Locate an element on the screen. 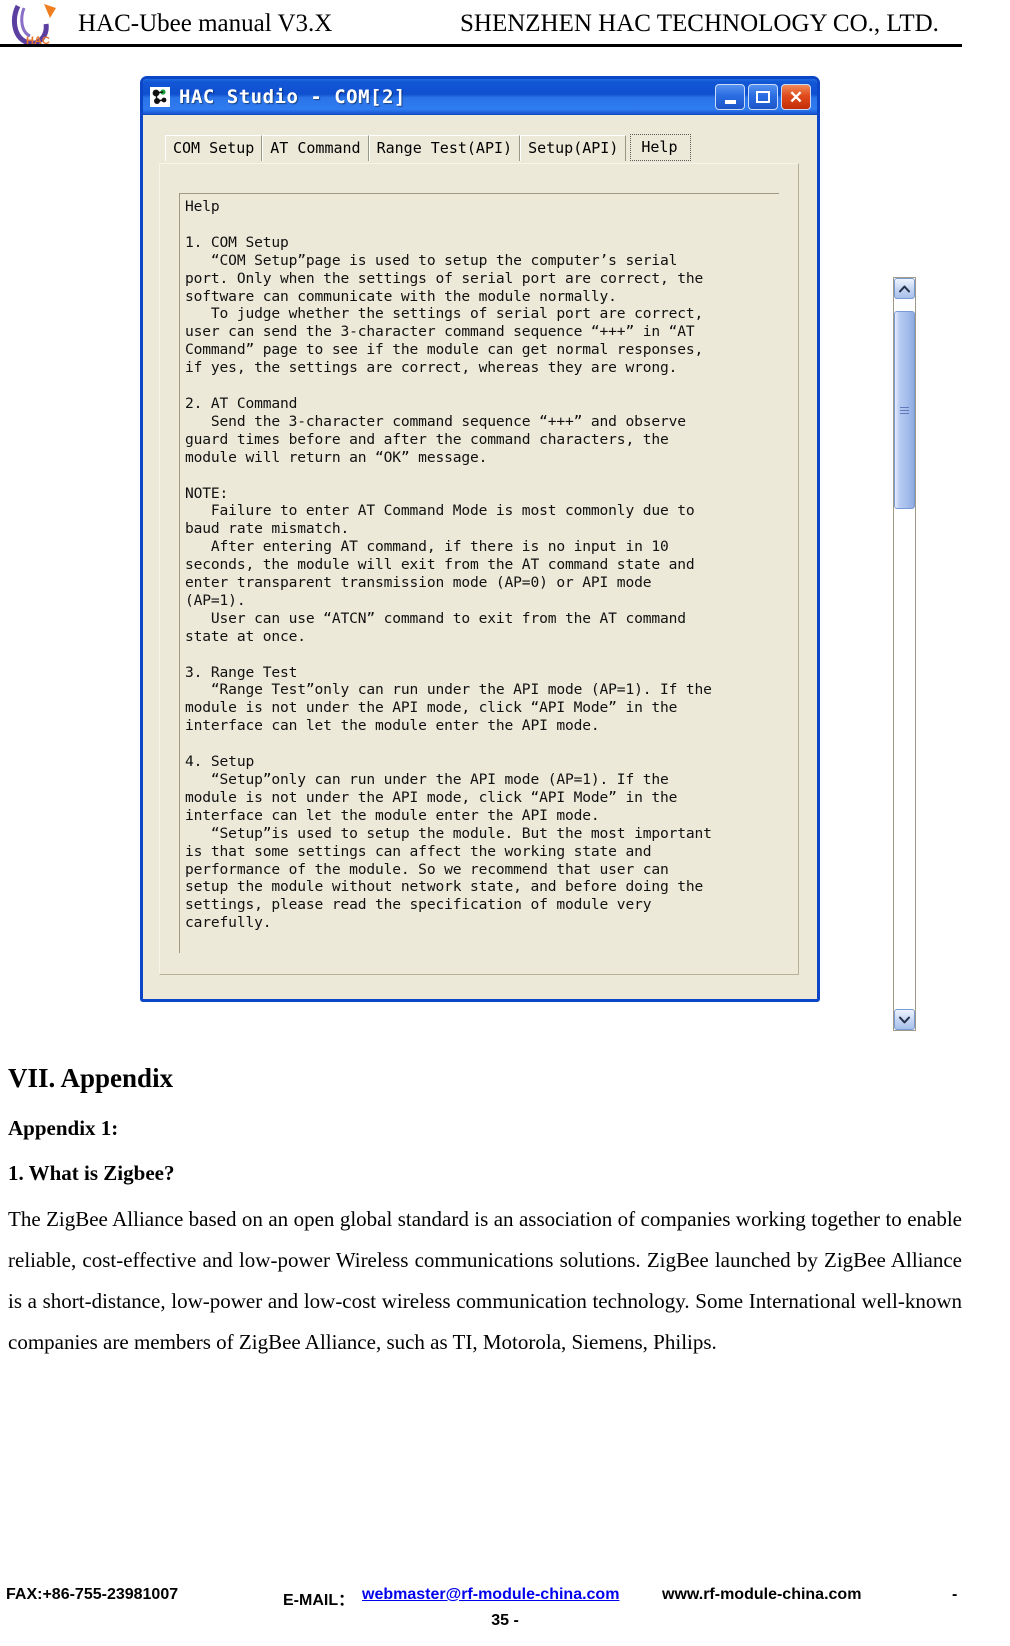  scrollbar-thumb is located at coordinates (904, 410).